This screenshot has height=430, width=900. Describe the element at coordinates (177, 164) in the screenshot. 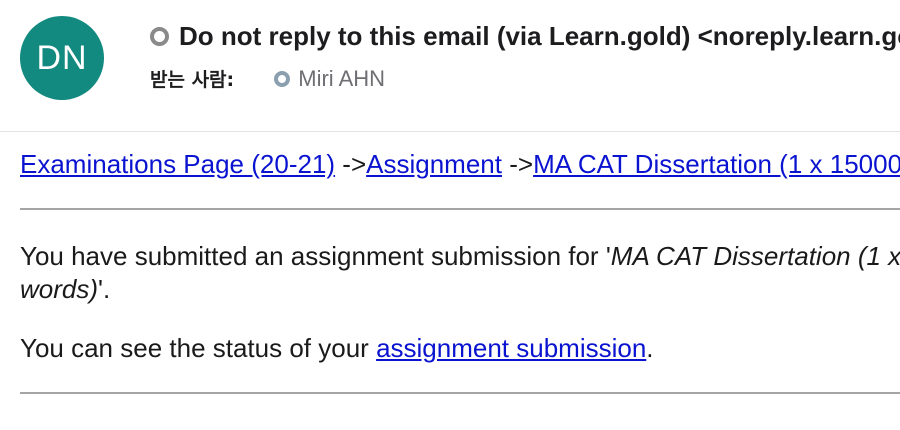

I see `breadcrumb-link-examinations: Examinations Page (20-21)` at that location.